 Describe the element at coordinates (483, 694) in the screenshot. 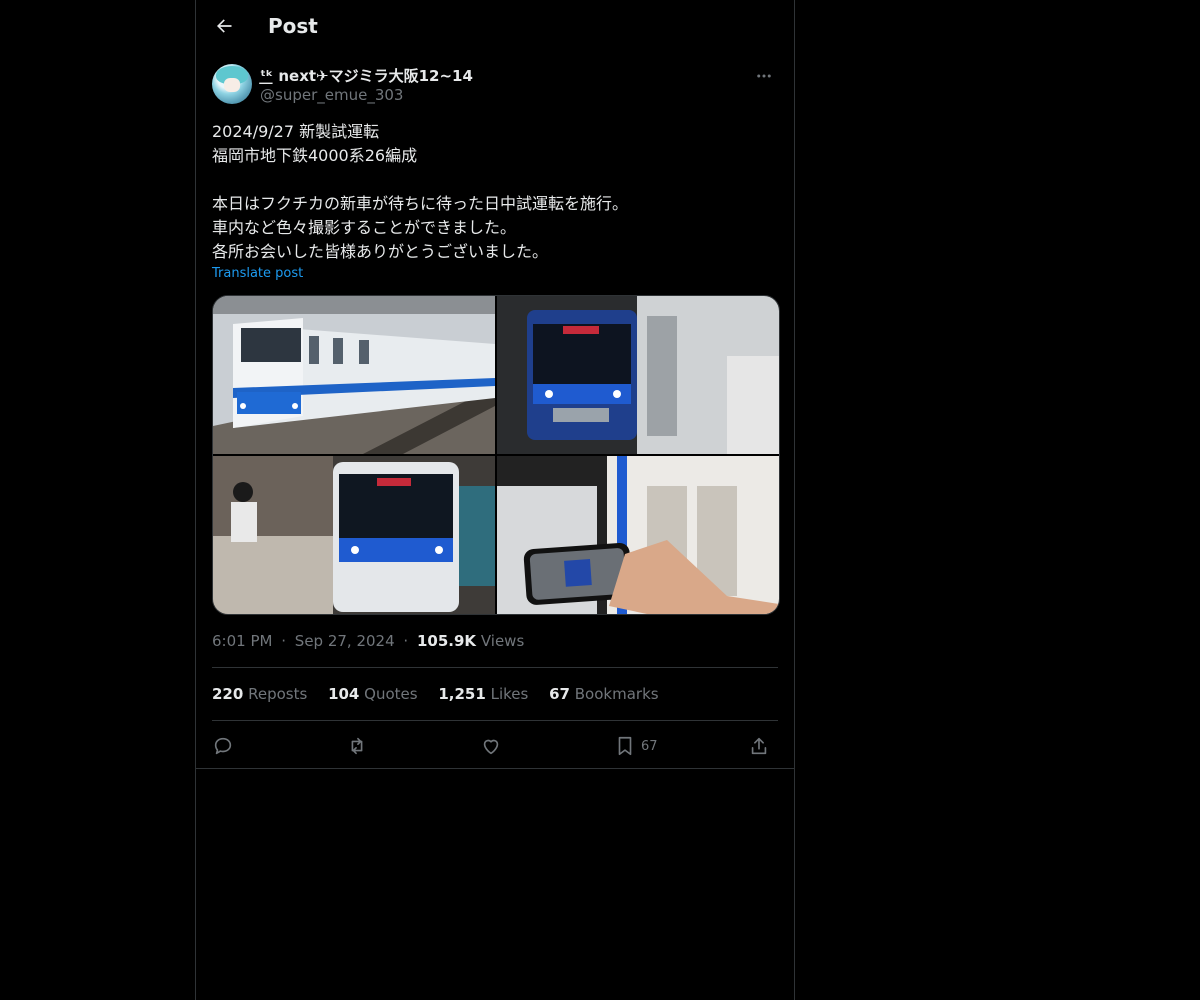

I see `likes-stat: 1,251 Likes` at that location.